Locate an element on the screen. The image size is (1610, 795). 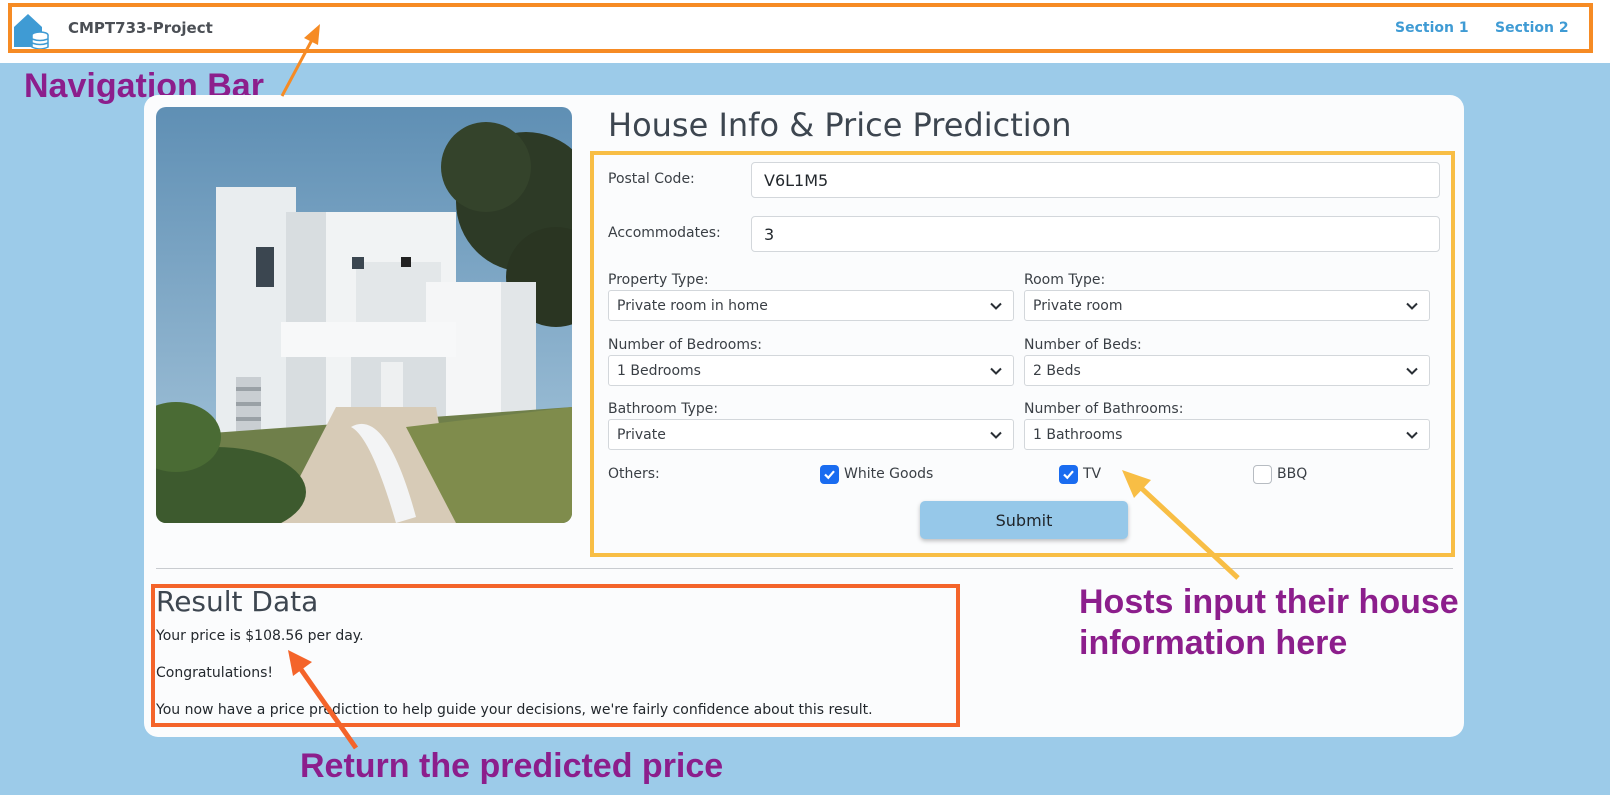
result-annotation: Return the predicted price is located at coordinates (512, 766).